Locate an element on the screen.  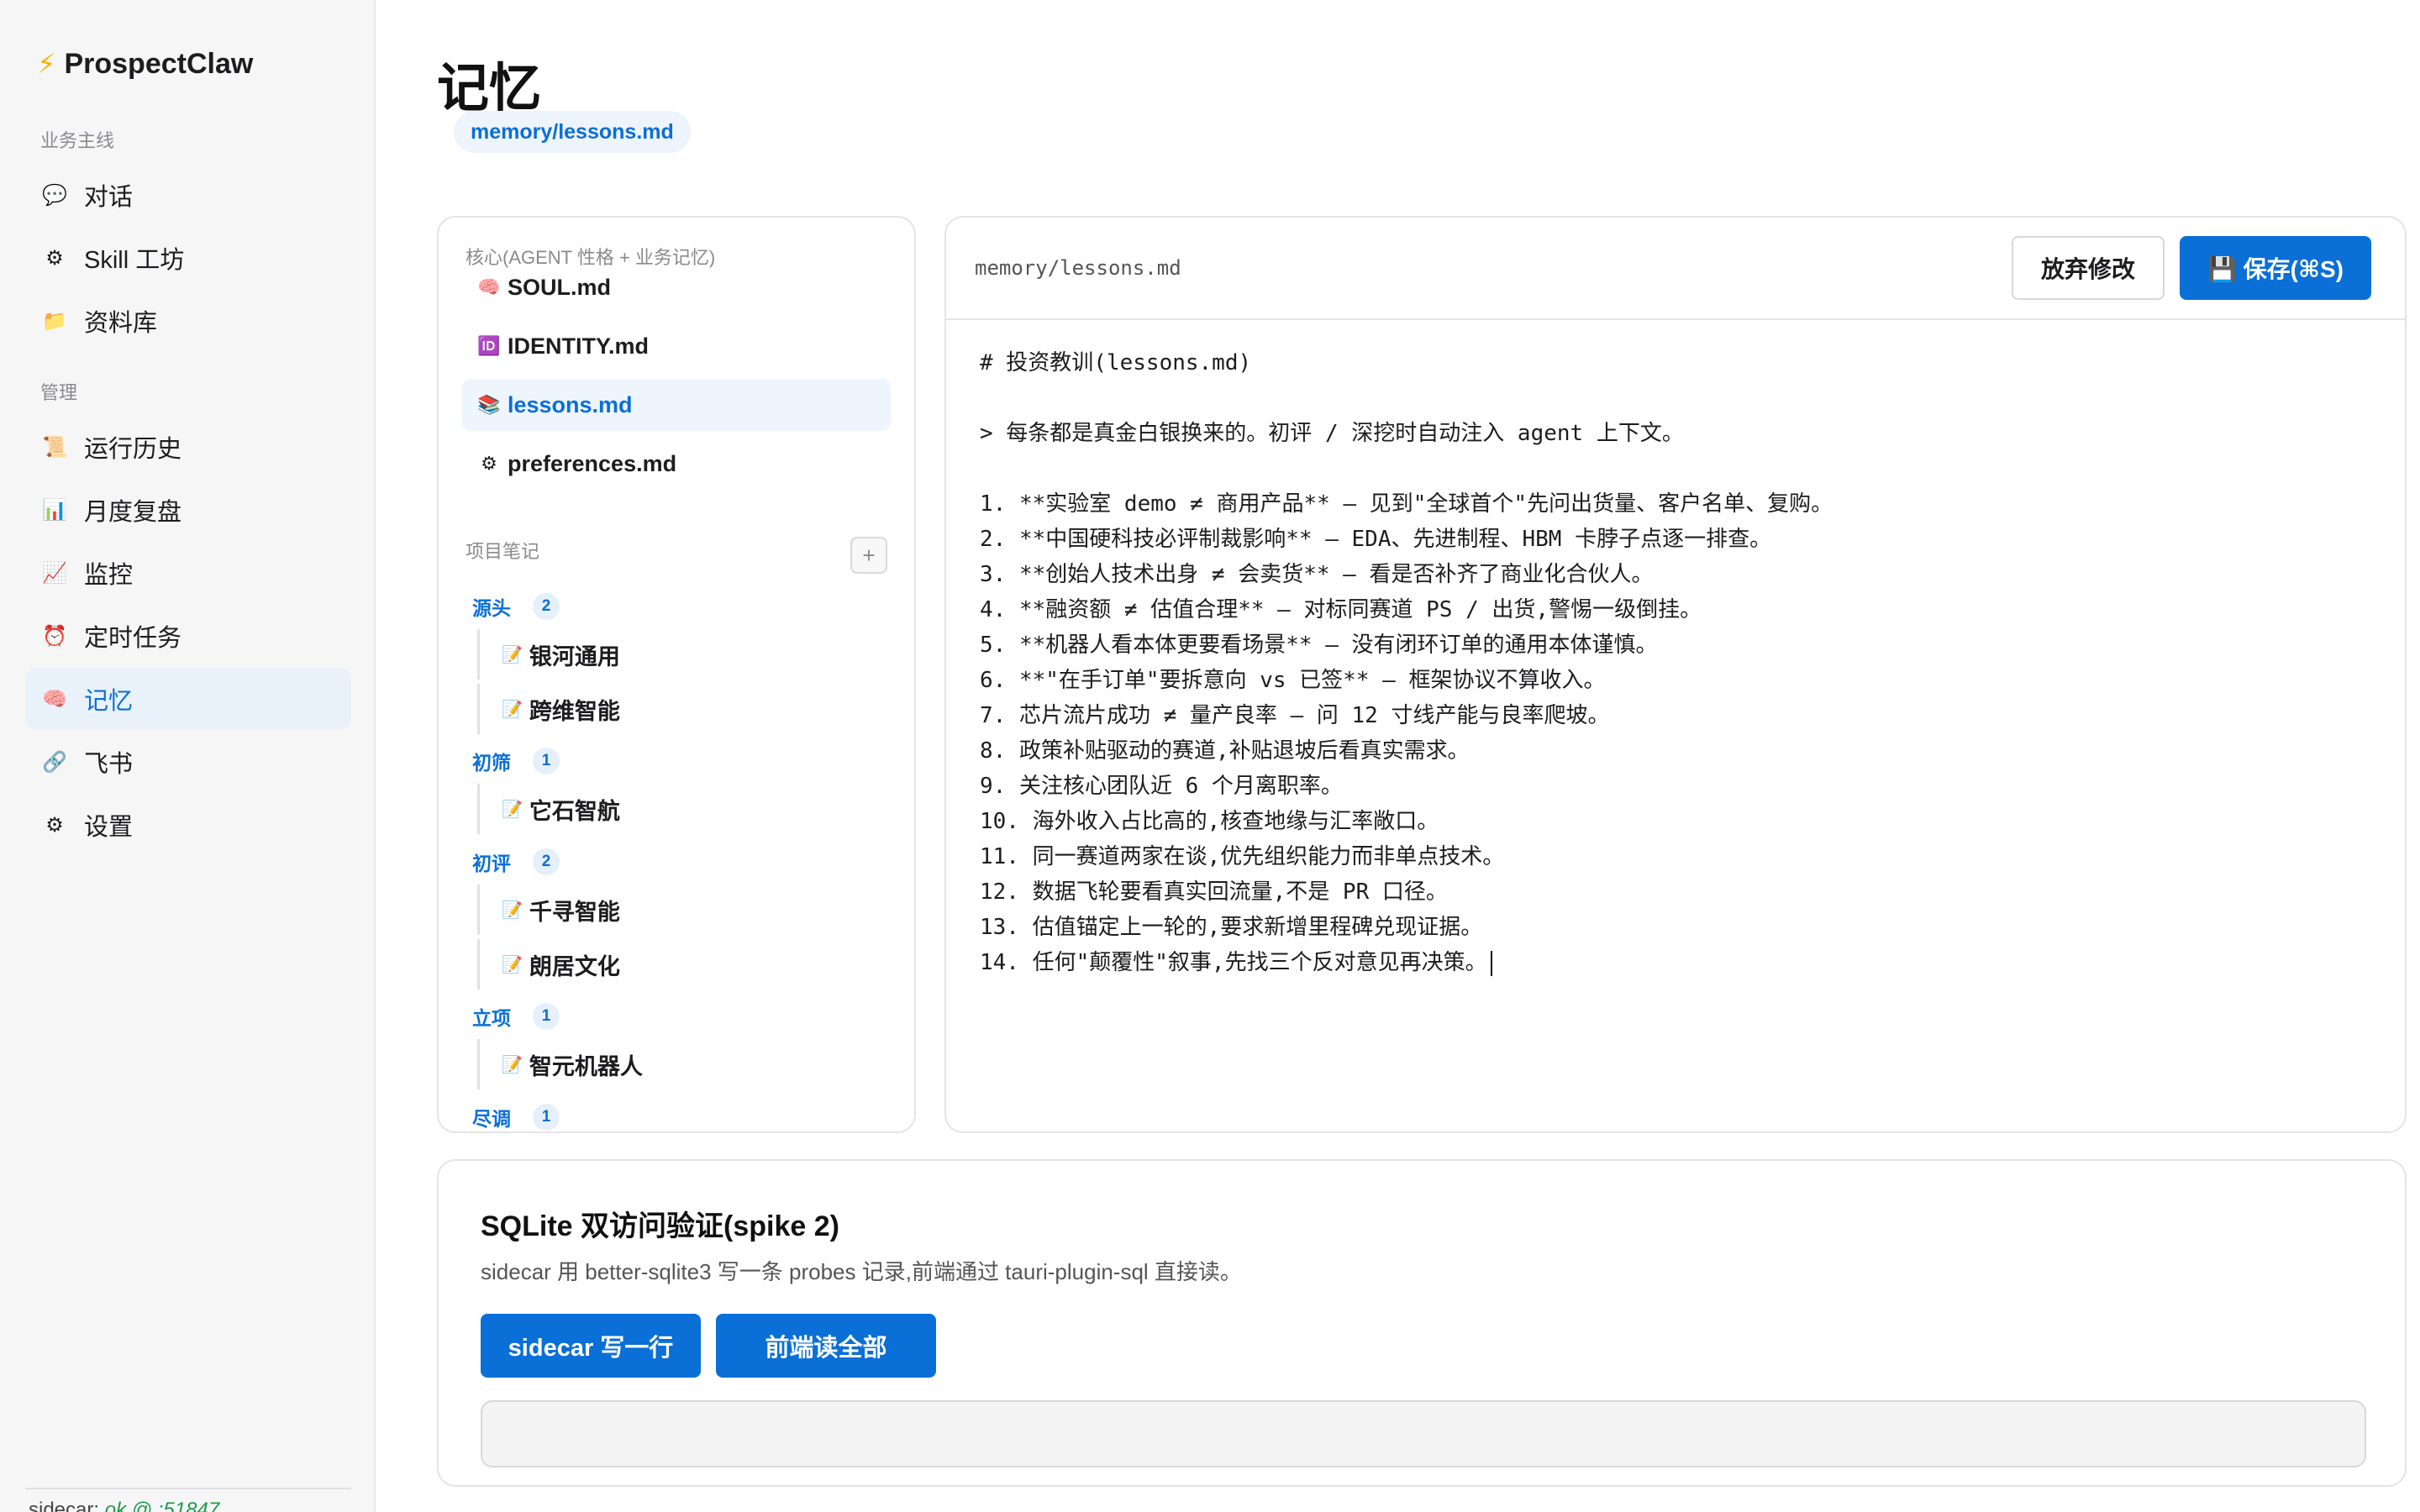
stage-group-initial-review: 初评 2 is located at coordinates (516, 862).